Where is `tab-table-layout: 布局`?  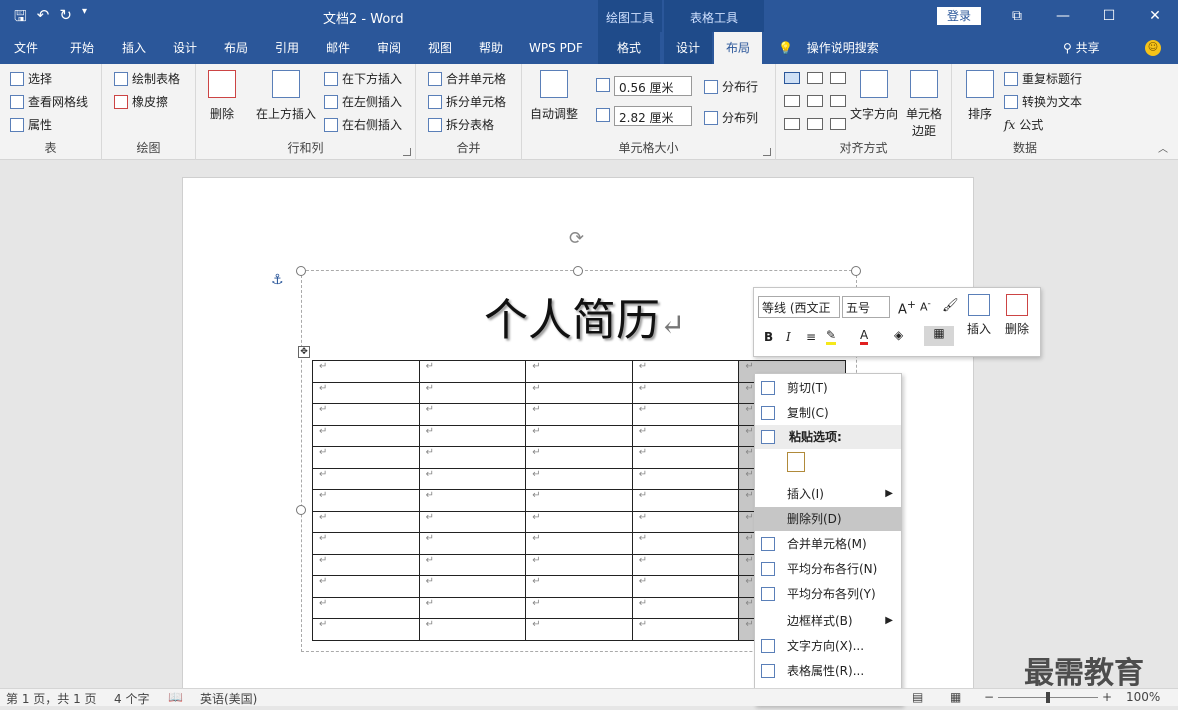 tab-table-layout: 布局 is located at coordinates (738, 48).